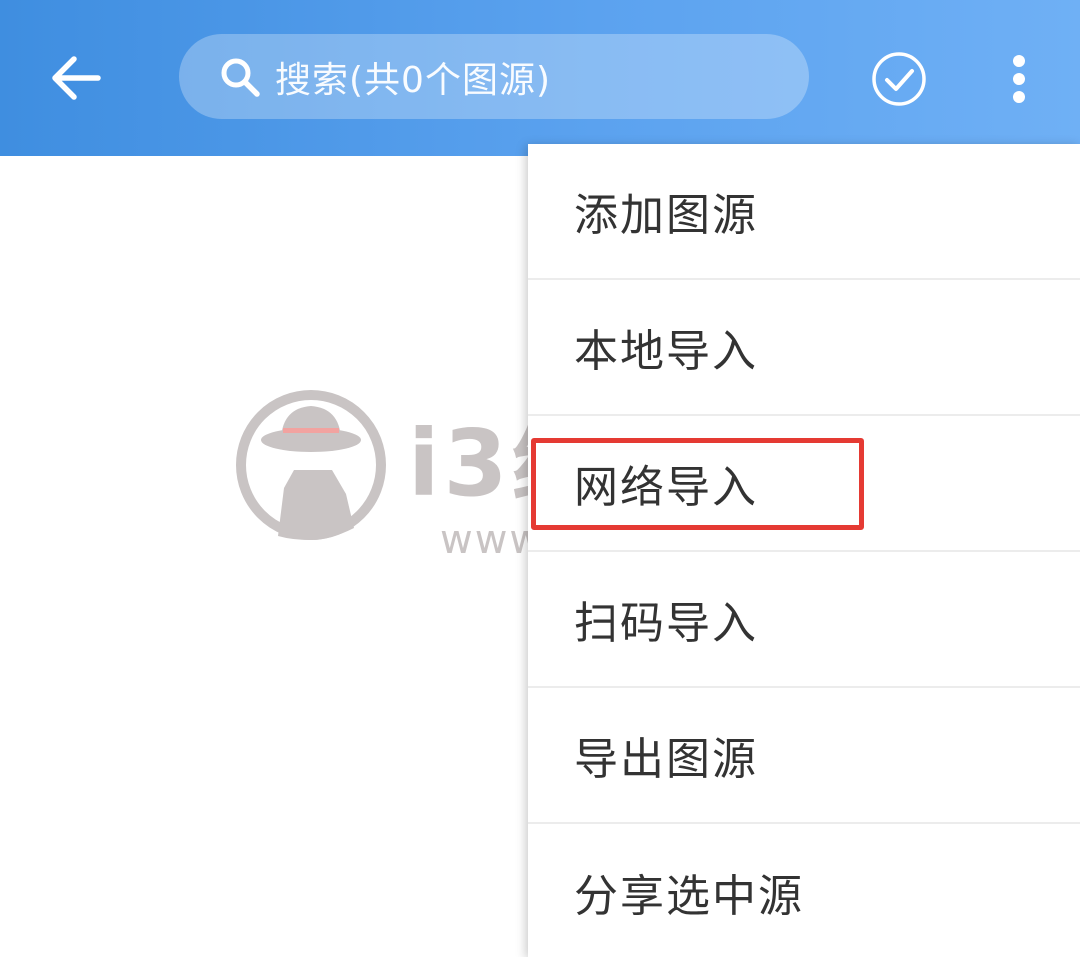  What do you see at coordinates (804, 212) in the screenshot?
I see `menu-item-add-source: 添加图源` at bounding box center [804, 212].